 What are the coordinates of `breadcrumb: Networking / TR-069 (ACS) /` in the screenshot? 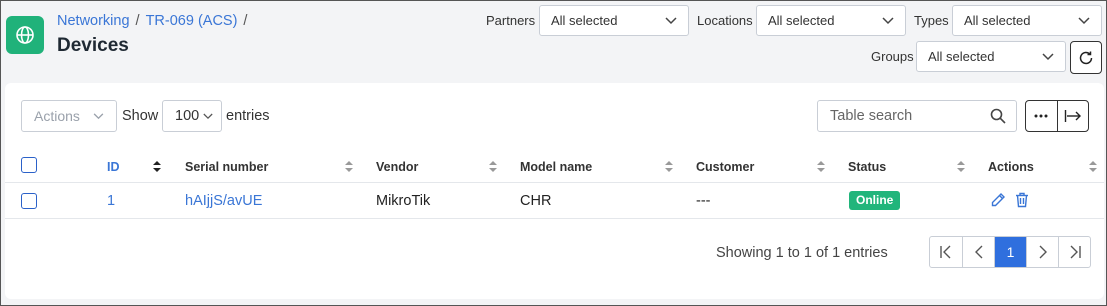 It's located at (152, 21).